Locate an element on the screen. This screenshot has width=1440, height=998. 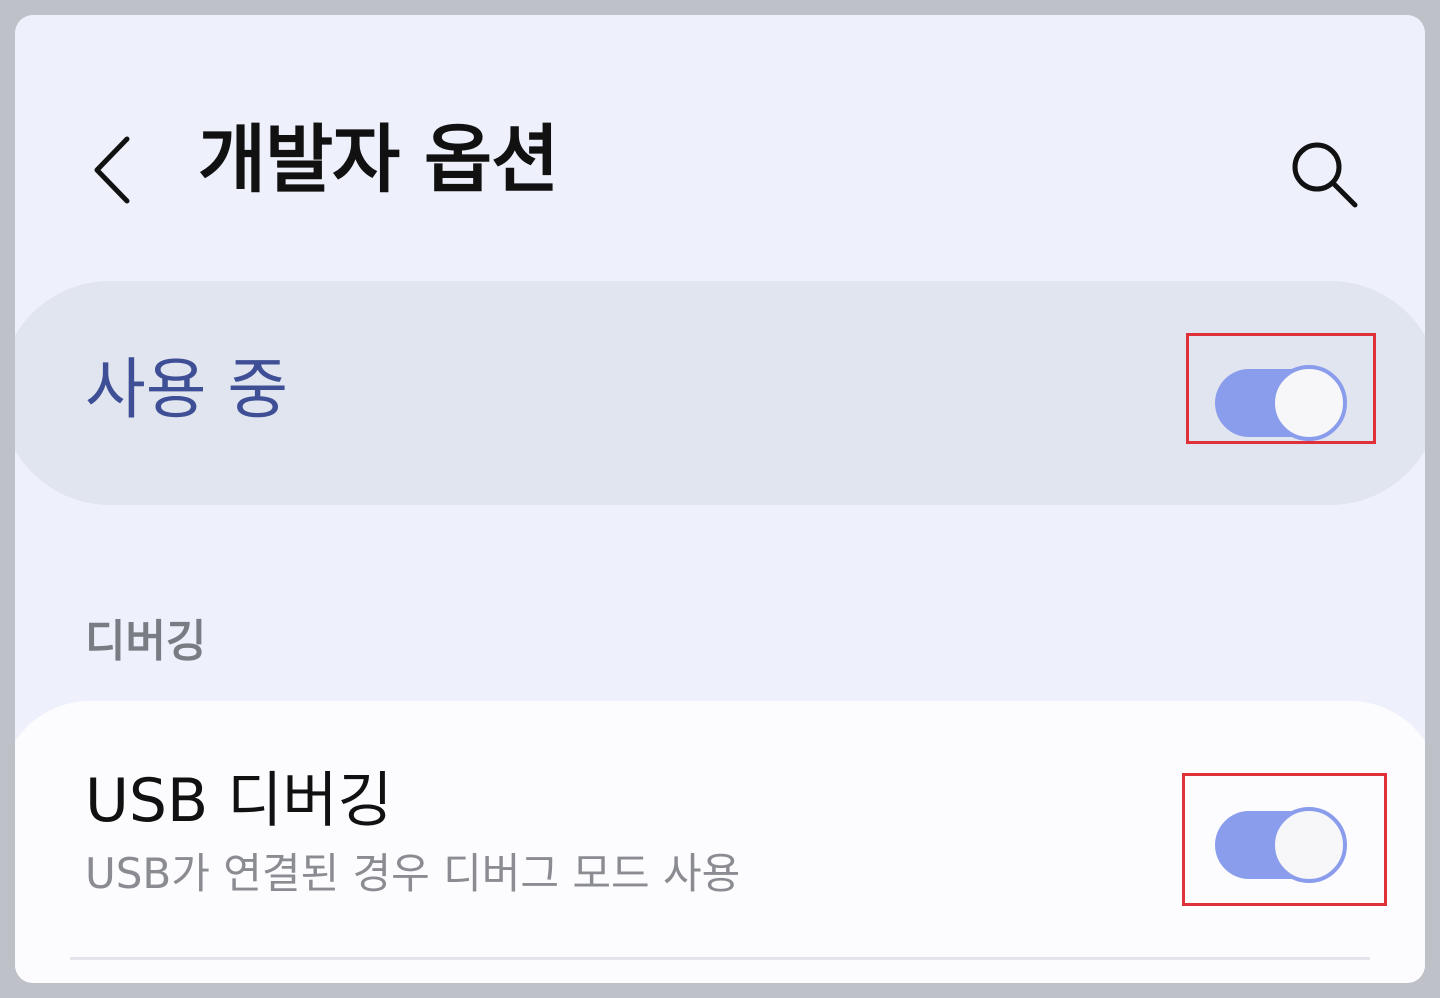
page-title: 개발자 옵션 is located at coordinates (378, 160).